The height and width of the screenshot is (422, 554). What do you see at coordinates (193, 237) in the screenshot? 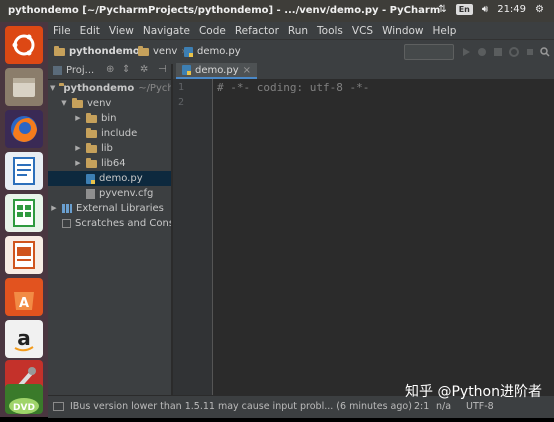
I see `line-number-gutter: 1 2` at bounding box center [193, 237].